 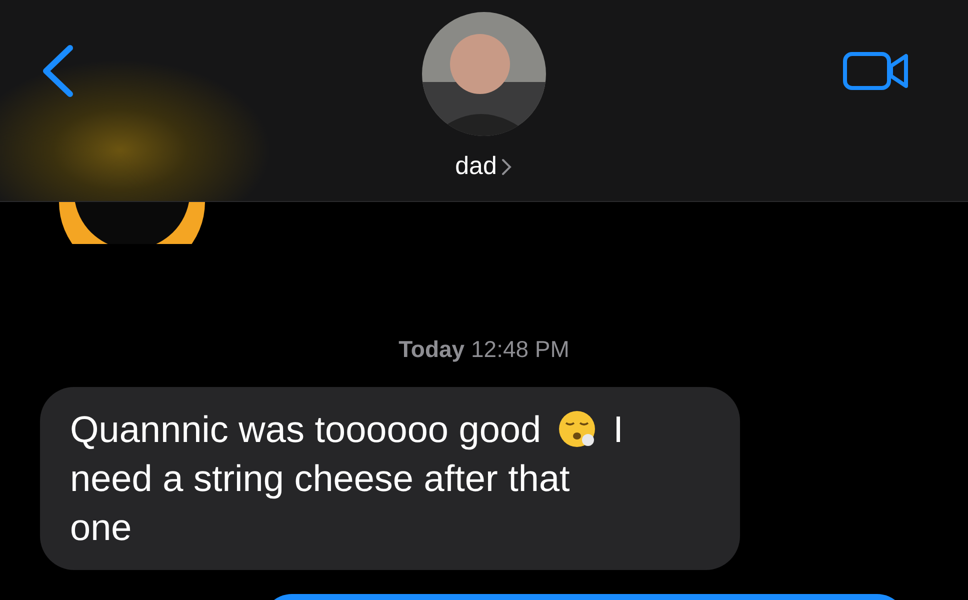 What do you see at coordinates (476, 167) in the screenshot?
I see `contact-name: dad` at bounding box center [476, 167].